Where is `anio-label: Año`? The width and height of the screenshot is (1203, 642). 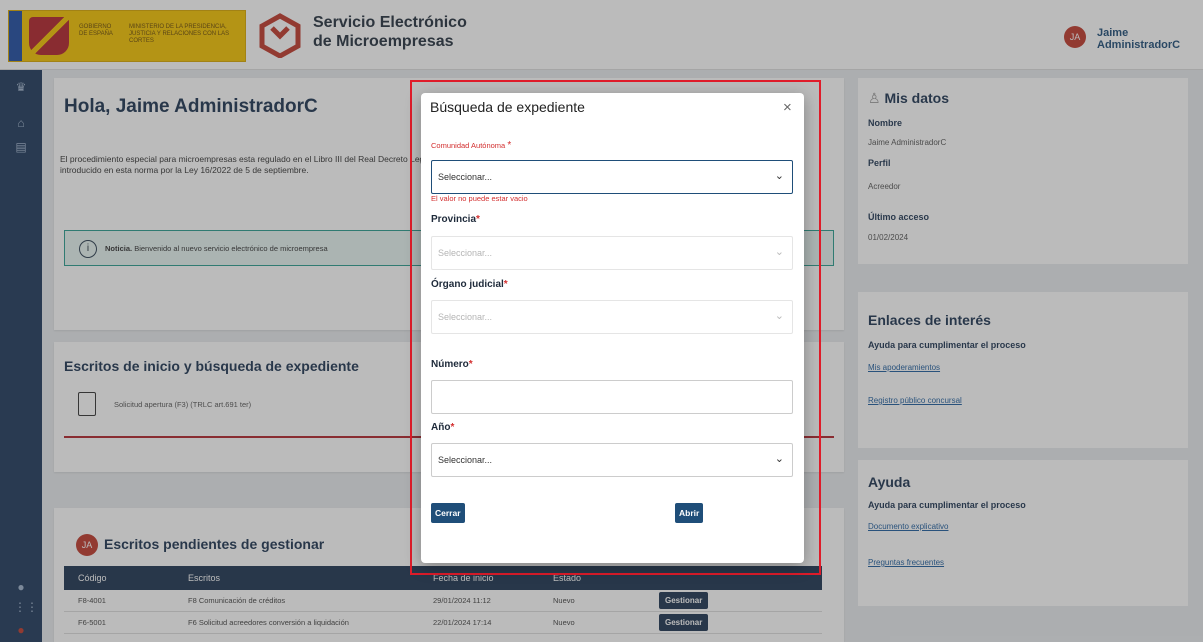
anio-label: Año is located at coordinates (441, 427).